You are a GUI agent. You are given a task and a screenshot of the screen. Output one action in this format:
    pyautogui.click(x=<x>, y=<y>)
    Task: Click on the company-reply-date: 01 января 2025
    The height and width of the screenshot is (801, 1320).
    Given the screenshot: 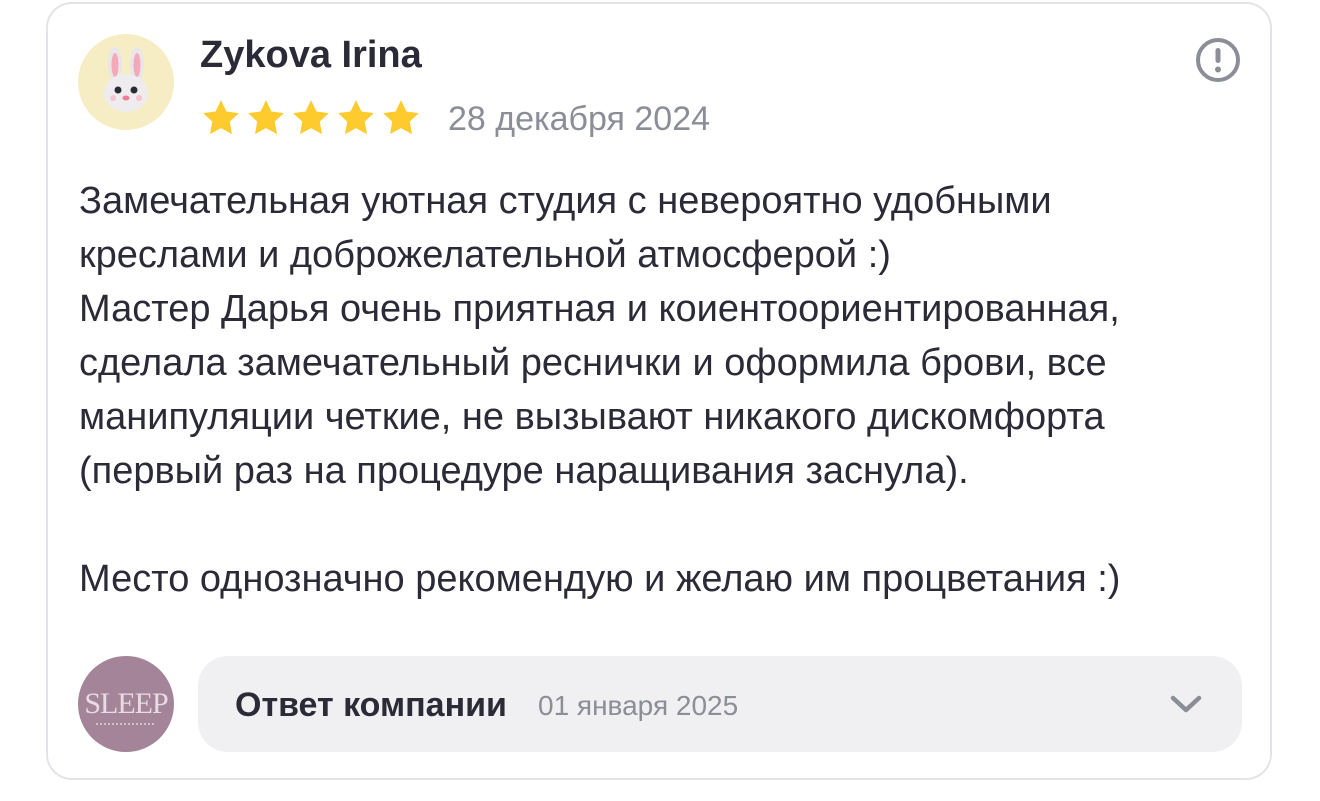 What is the action you would take?
    pyautogui.click(x=638, y=705)
    